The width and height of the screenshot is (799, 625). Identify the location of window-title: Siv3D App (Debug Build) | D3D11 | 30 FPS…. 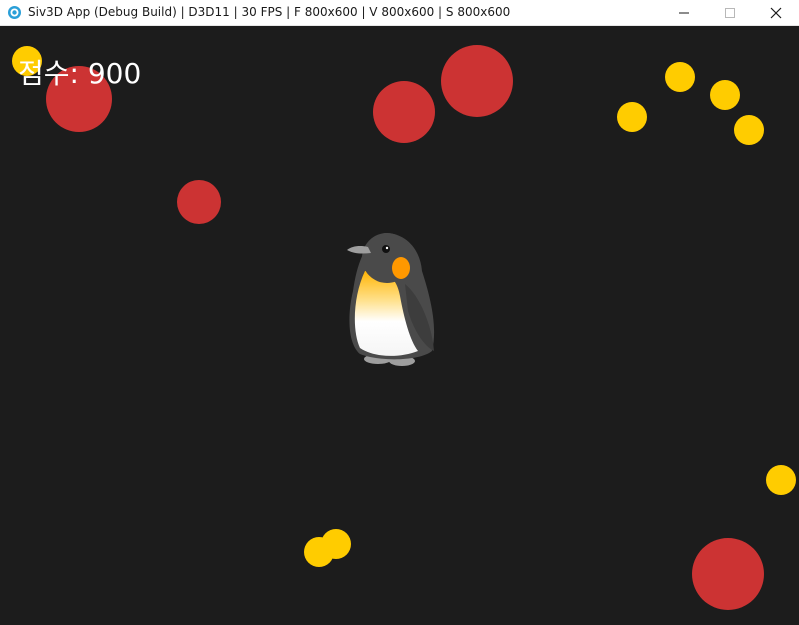
(269, 12).